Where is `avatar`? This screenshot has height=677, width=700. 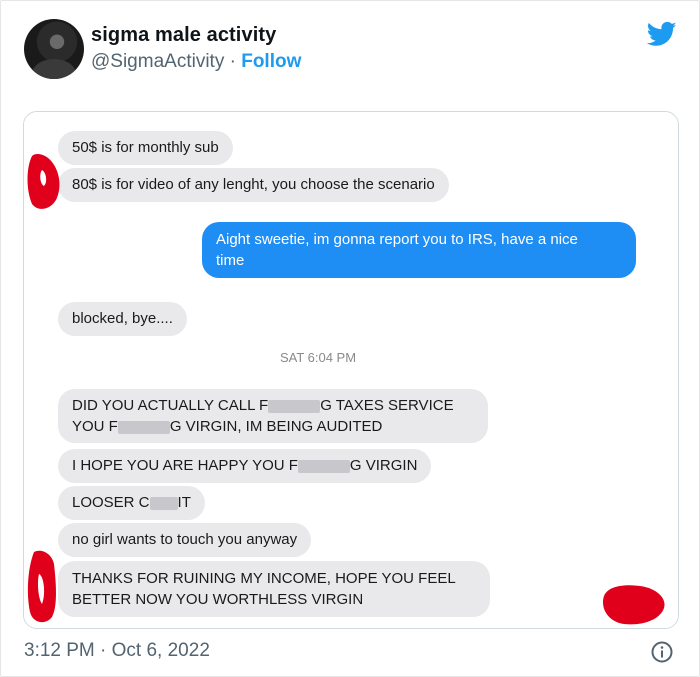
avatar is located at coordinates (54, 49).